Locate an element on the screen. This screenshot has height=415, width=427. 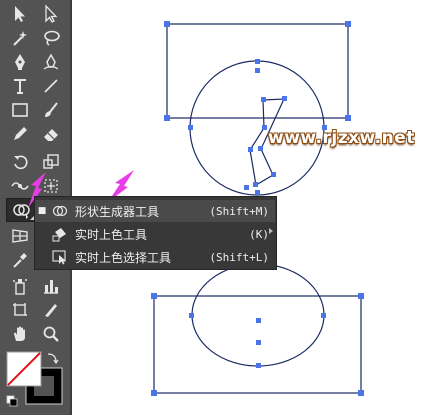
bottom-ellipse-path is located at coordinates (258, 315).